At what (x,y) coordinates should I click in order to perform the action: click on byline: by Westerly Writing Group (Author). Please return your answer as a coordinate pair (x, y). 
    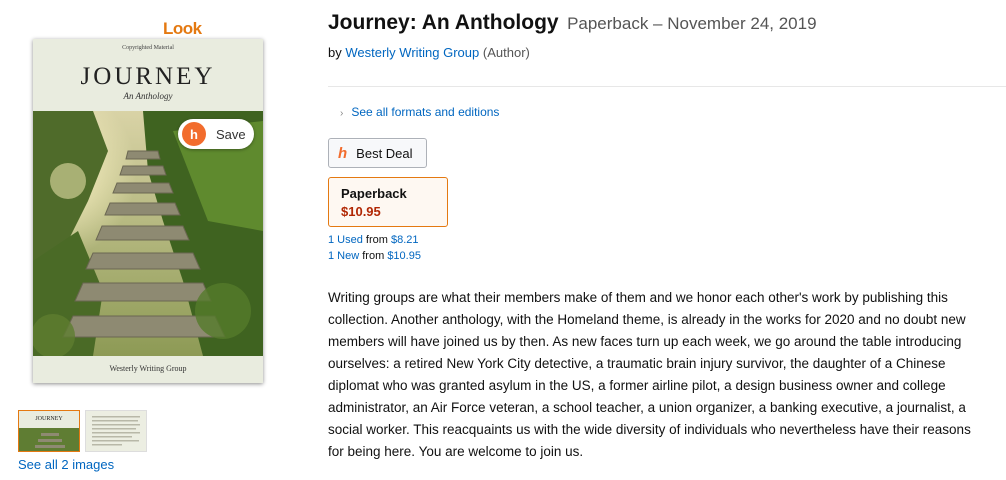
    Looking at the image, I should click on (429, 52).